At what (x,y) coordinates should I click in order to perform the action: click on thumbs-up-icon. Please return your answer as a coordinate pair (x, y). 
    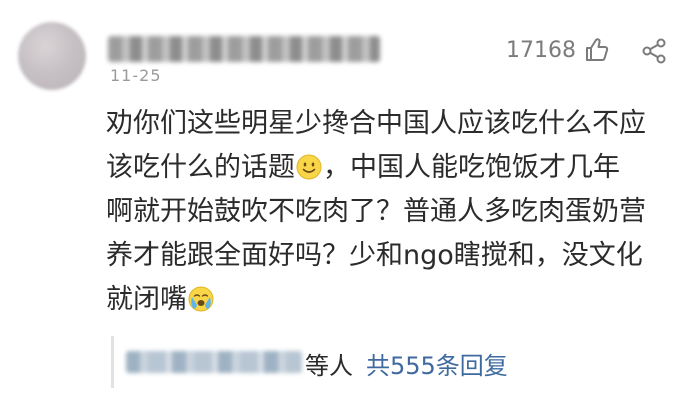
    Looking at the image, I should click on (597, 50).